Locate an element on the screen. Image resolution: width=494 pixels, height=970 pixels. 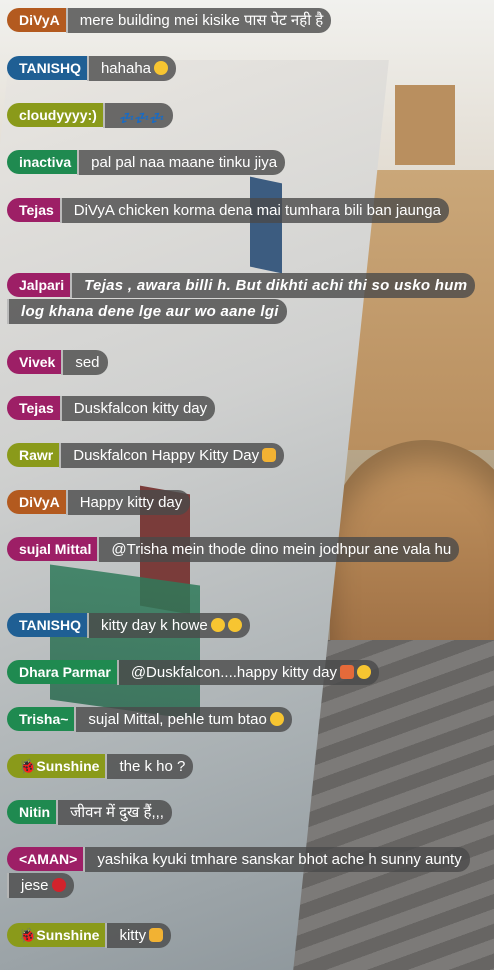
chat-message: DiVyA Happy kitty day is located at coordinates (248, 502).